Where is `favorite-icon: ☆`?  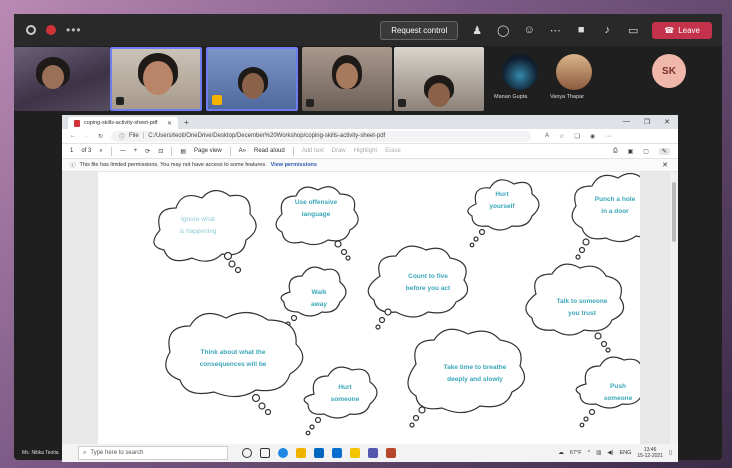 favorite-icon: ☆ is located at coordinates (561, 136).